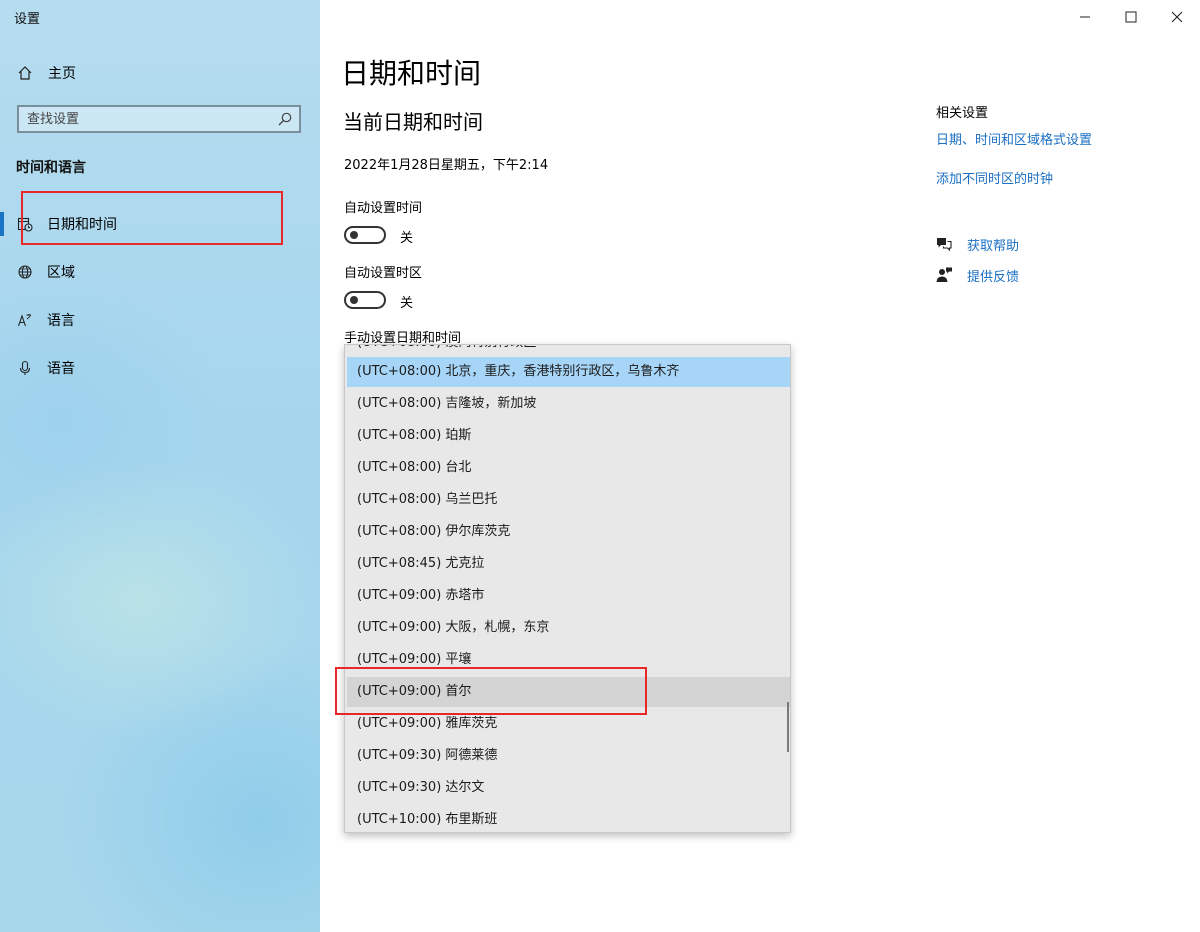  What do you see at coordinates (568, 404) in the screenshot?
I see `timezone-option: (UTC+08:00) 吉隆坡，新加坡` at bounding box center [568, 404].